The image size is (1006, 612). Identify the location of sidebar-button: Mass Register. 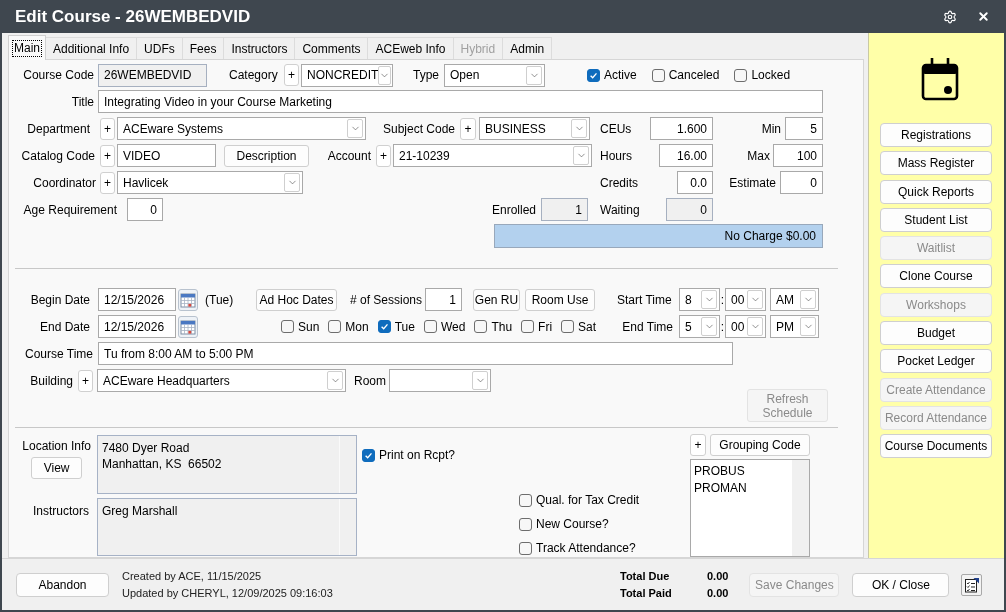
(936, 163).